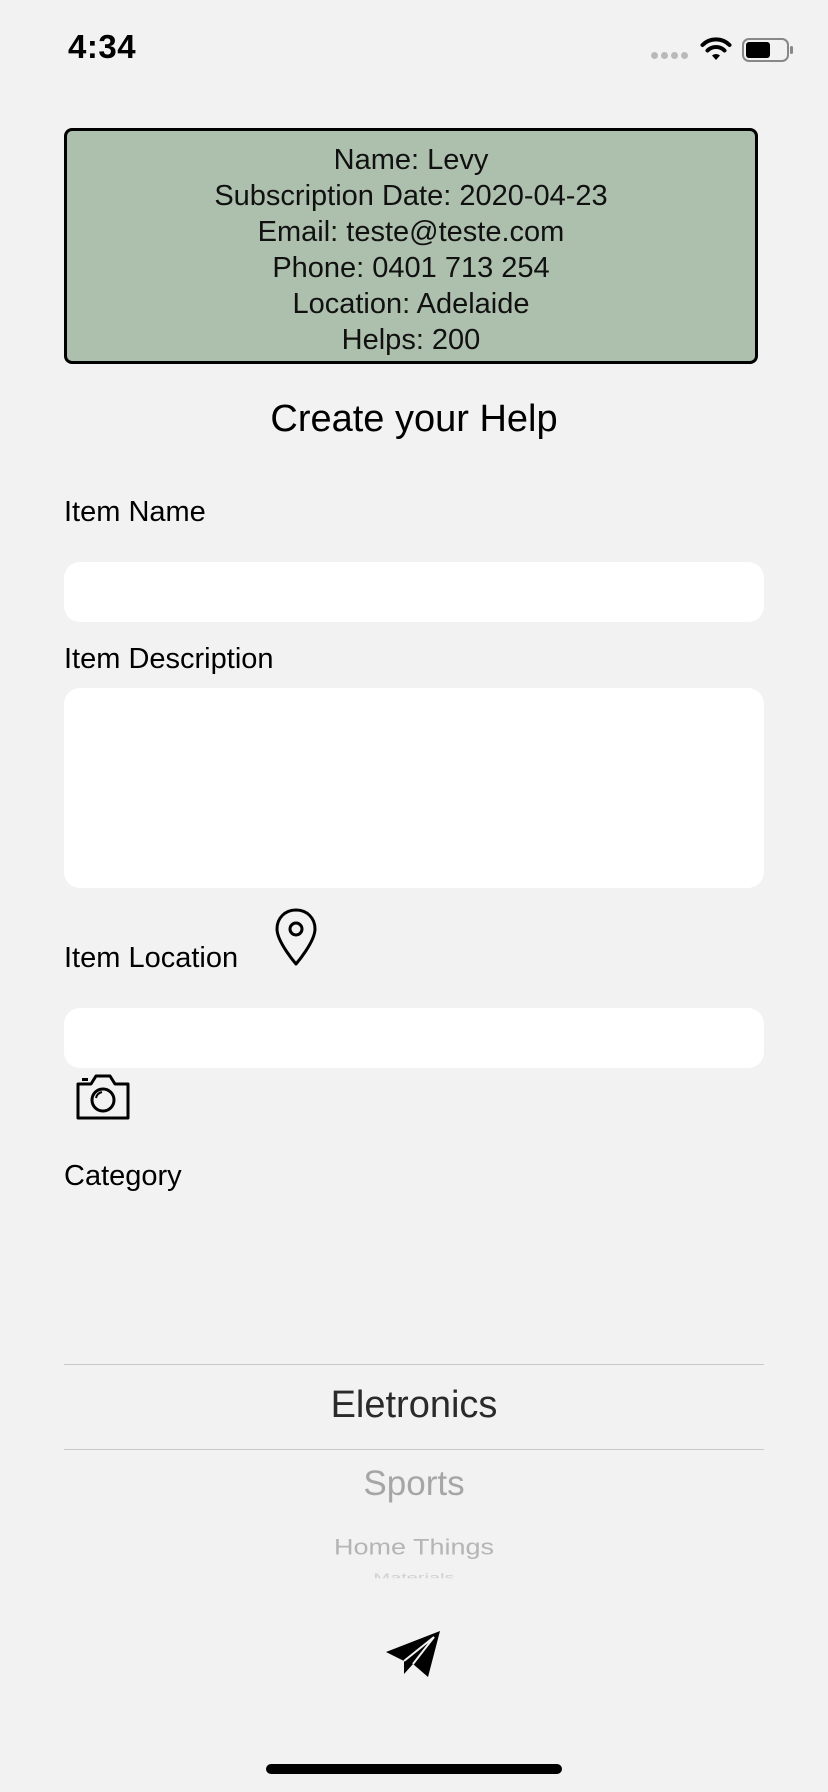 The height and width of the screenshot is (1792, 828). What do you see at coordinates (411, 232) in the screenshot?
I see `profile-email: Email: teste@teste.com` at bounding box center [411, 232].